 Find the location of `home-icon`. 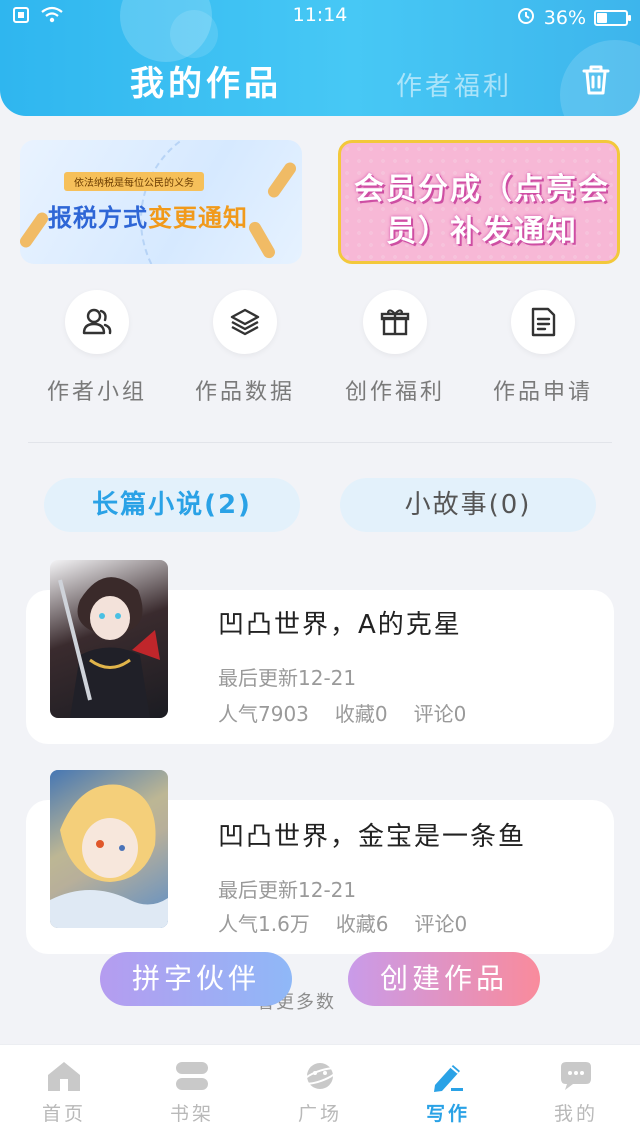

home-icon is located at coordinates (64, 1076).